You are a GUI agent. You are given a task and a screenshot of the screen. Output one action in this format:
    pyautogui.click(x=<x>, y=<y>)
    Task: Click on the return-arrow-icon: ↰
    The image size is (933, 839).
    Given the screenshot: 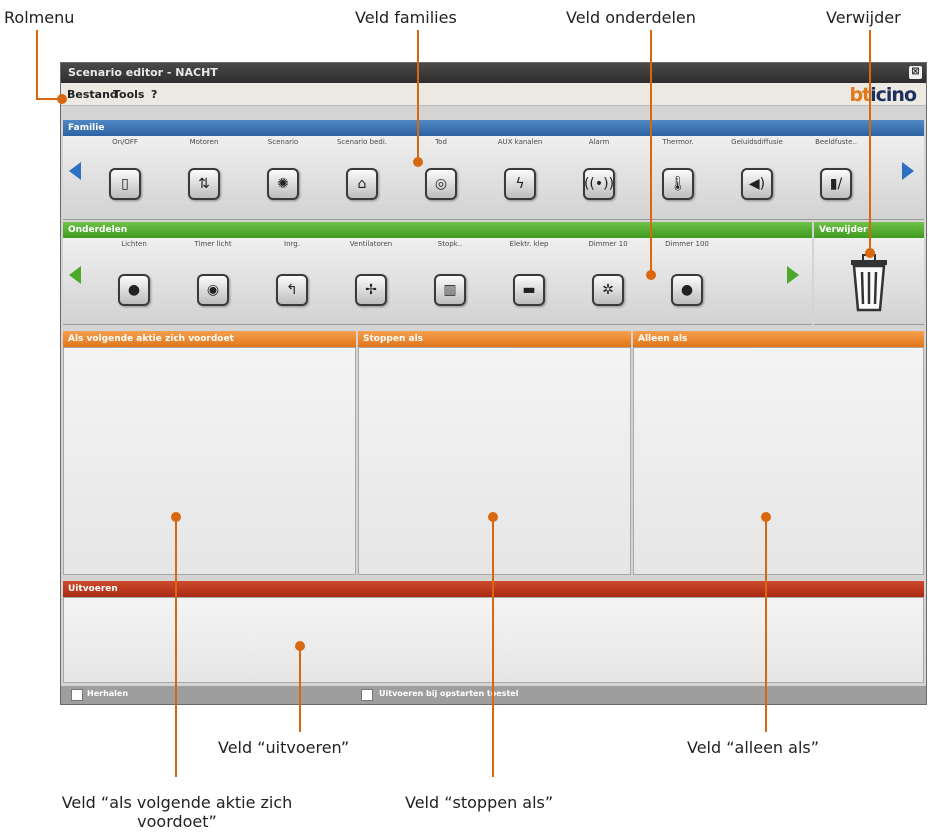 What is the action you would take?
    pyautogui.click(x=292, y=290)
    